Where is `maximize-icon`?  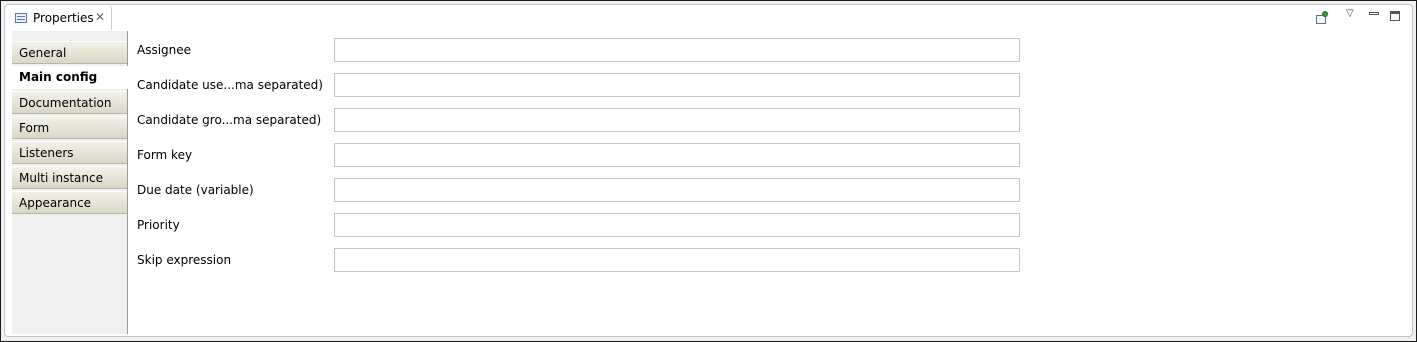
maximize-icon is located at coordinates (1396, 17).